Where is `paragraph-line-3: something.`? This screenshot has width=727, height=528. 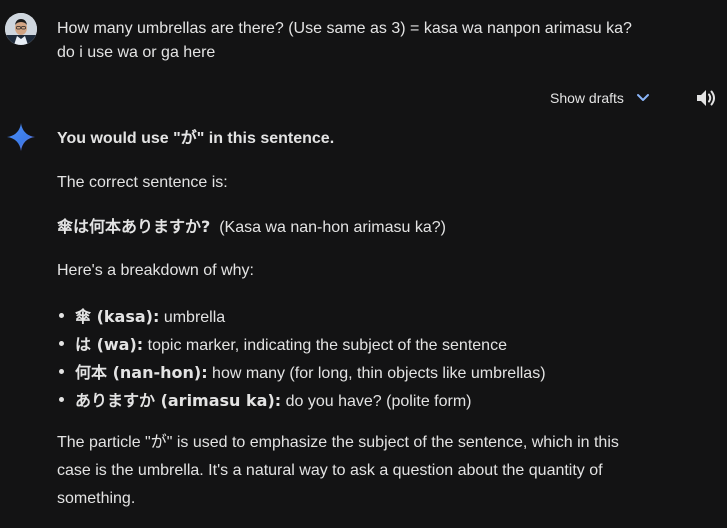
paragraph-line-3: something. is located at coordinates (96, 498).